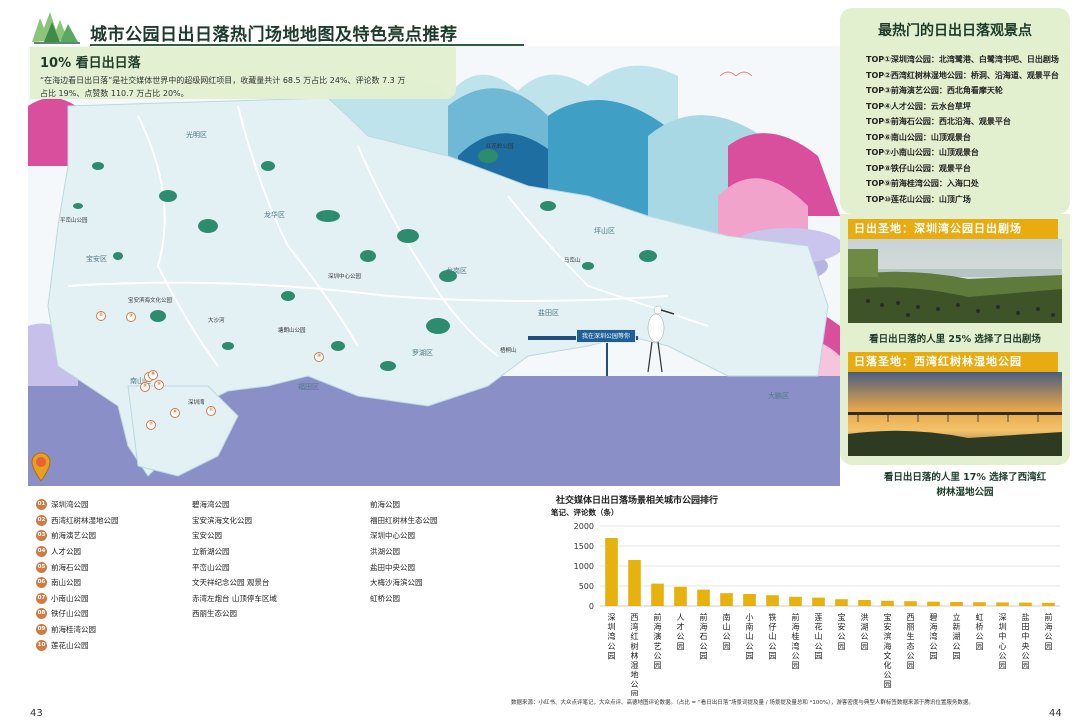 The height and width of the screenshot is (728, 1080). What do you see at coordinates (918, 106) in the screenshot?
I see `ranking-item: TOP④人才公园：云水台草坪` at bounding box center [918, 106].